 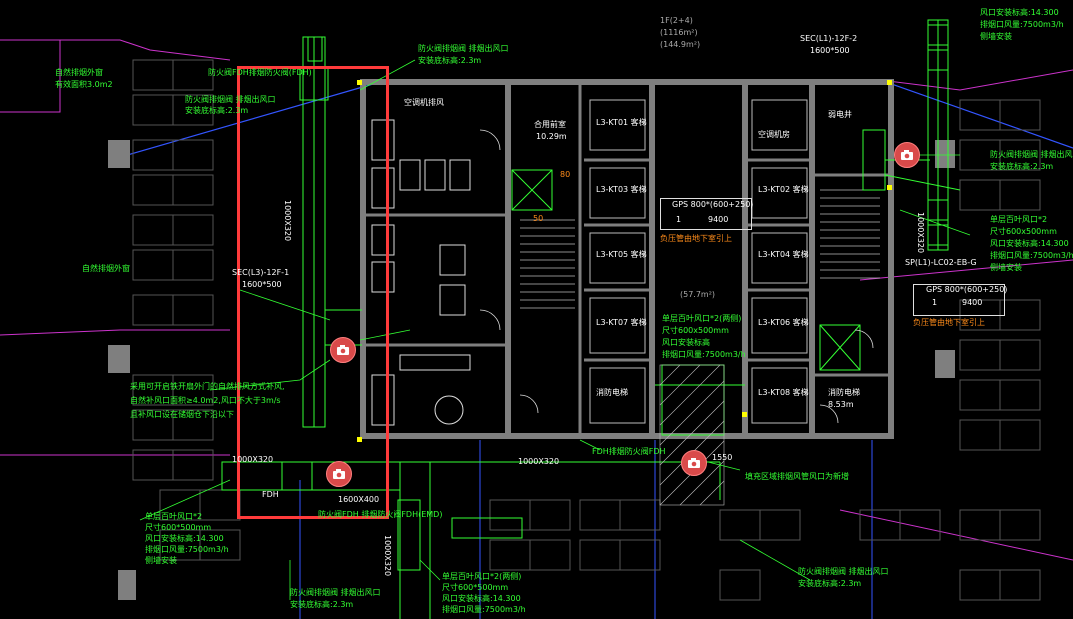 What do you see at coordinates (722, 457) in the screenshot?
I see `label: 1550` at bounding box center [722, 457].